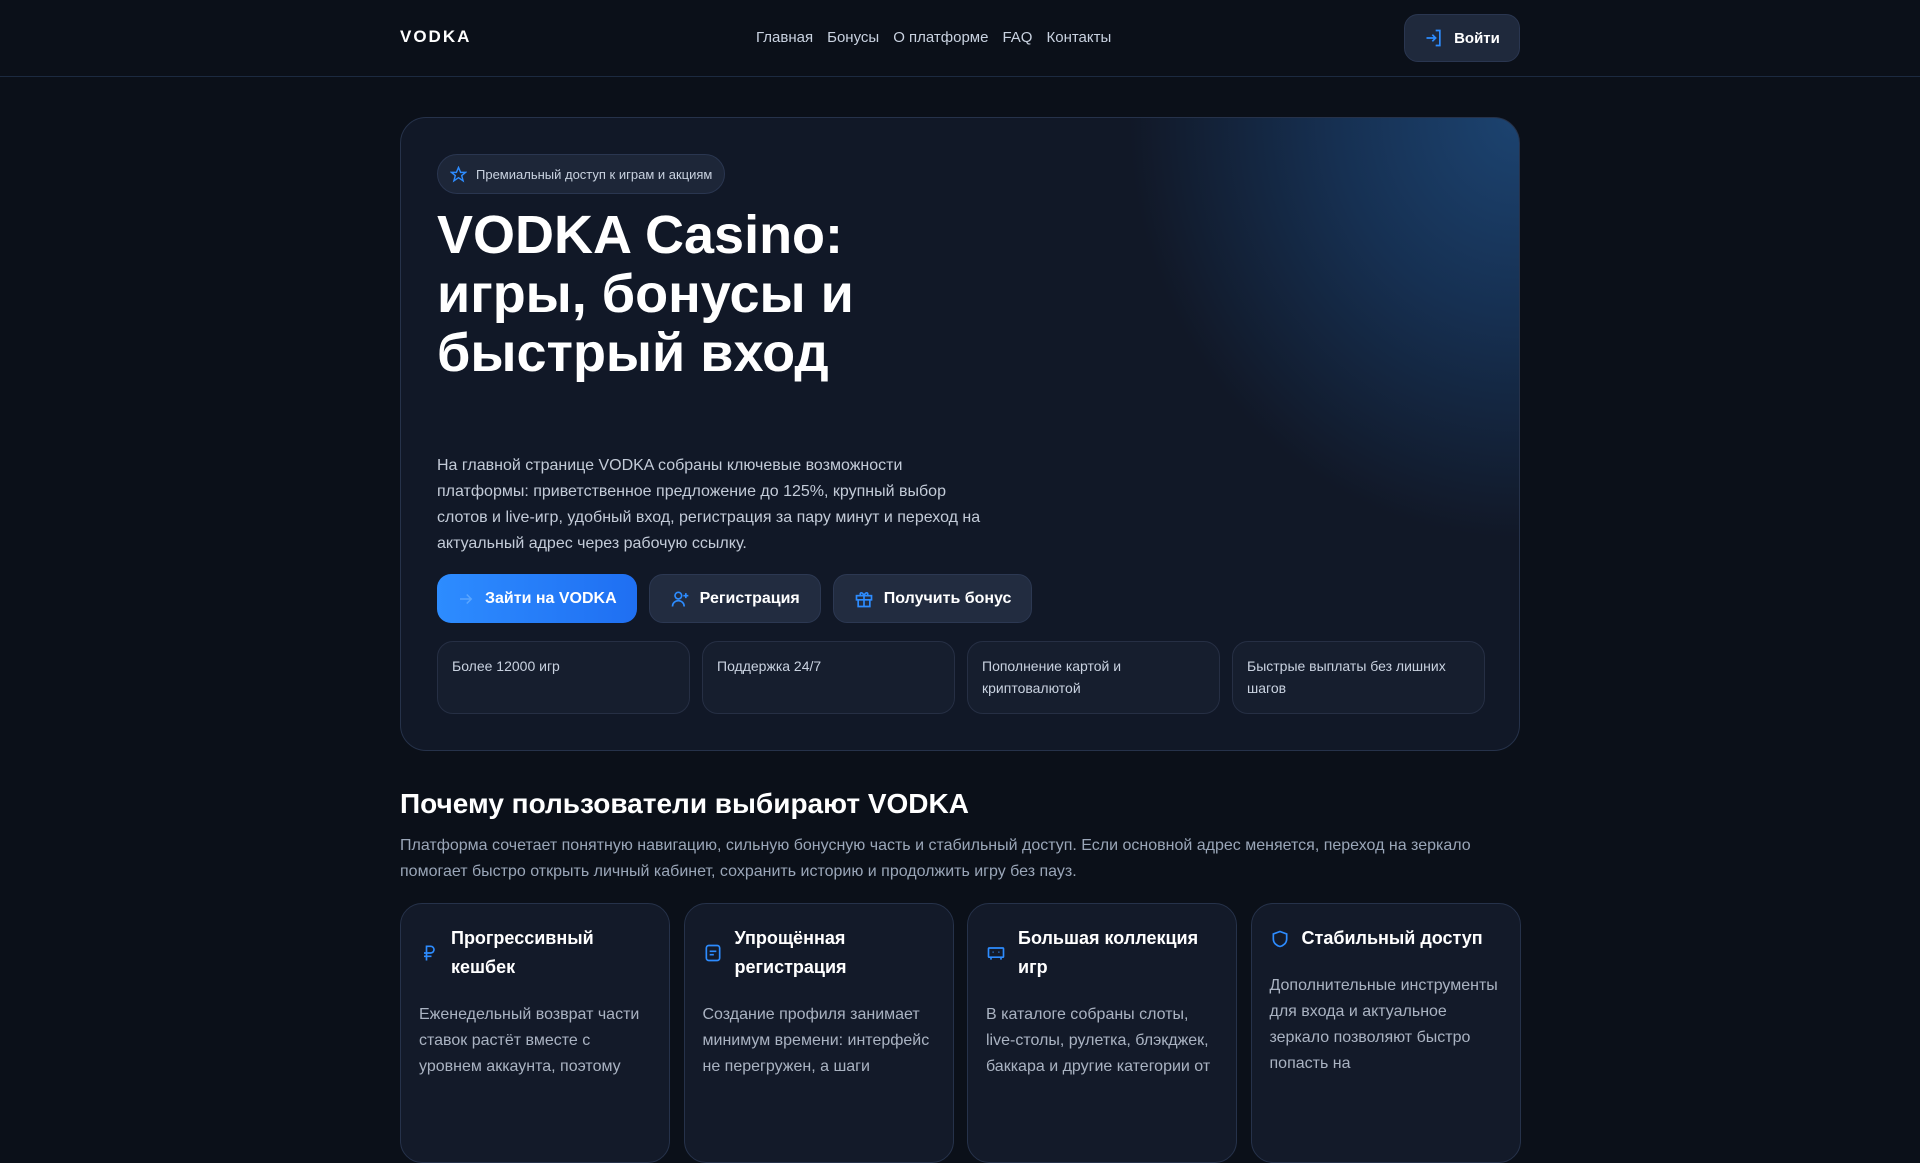 The image size is (1920, 1163). Describe the element at coordinates (853, 37) in the screenshot. I see `nav-bonuses: Бонусы` at that location.